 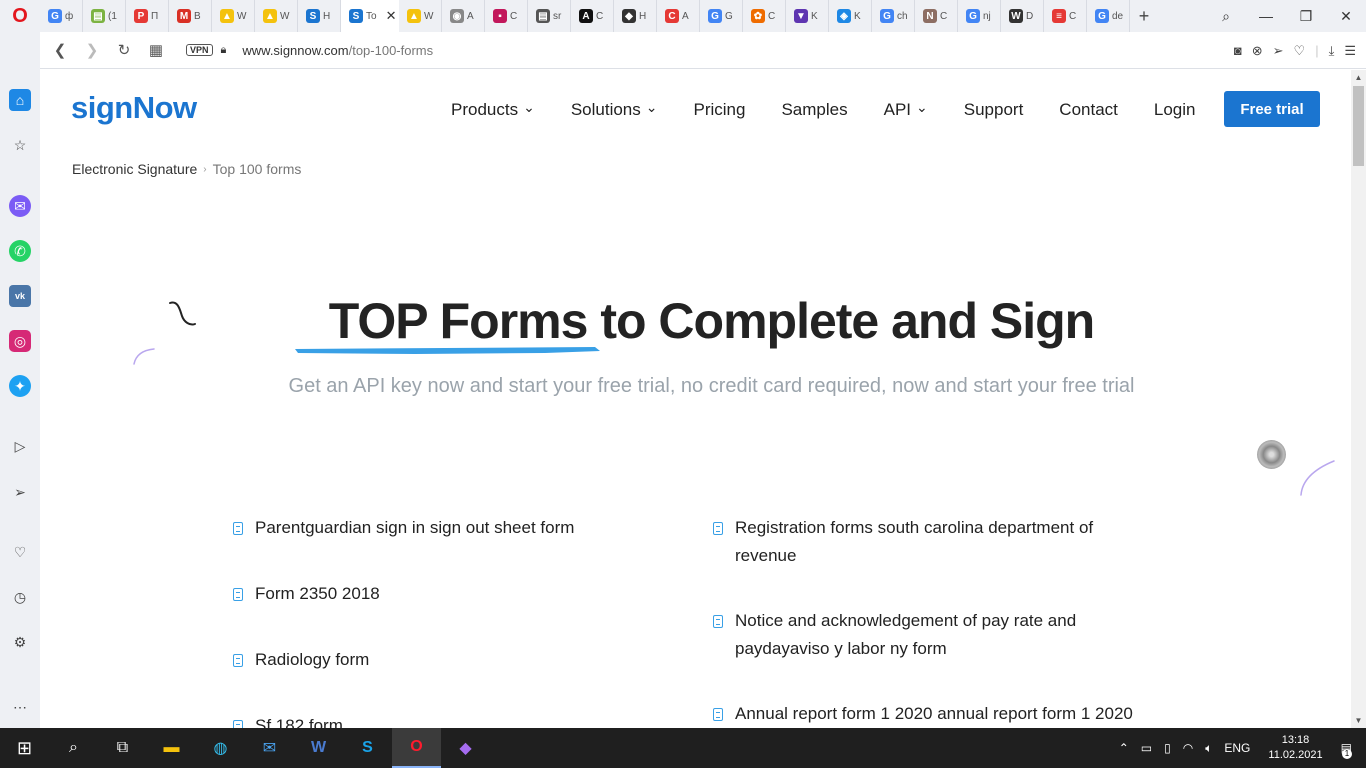 What do you see at coordinates (1108, 16) in the screenshot?
I see `tab: Gde` at bounding box center [1108, 16].